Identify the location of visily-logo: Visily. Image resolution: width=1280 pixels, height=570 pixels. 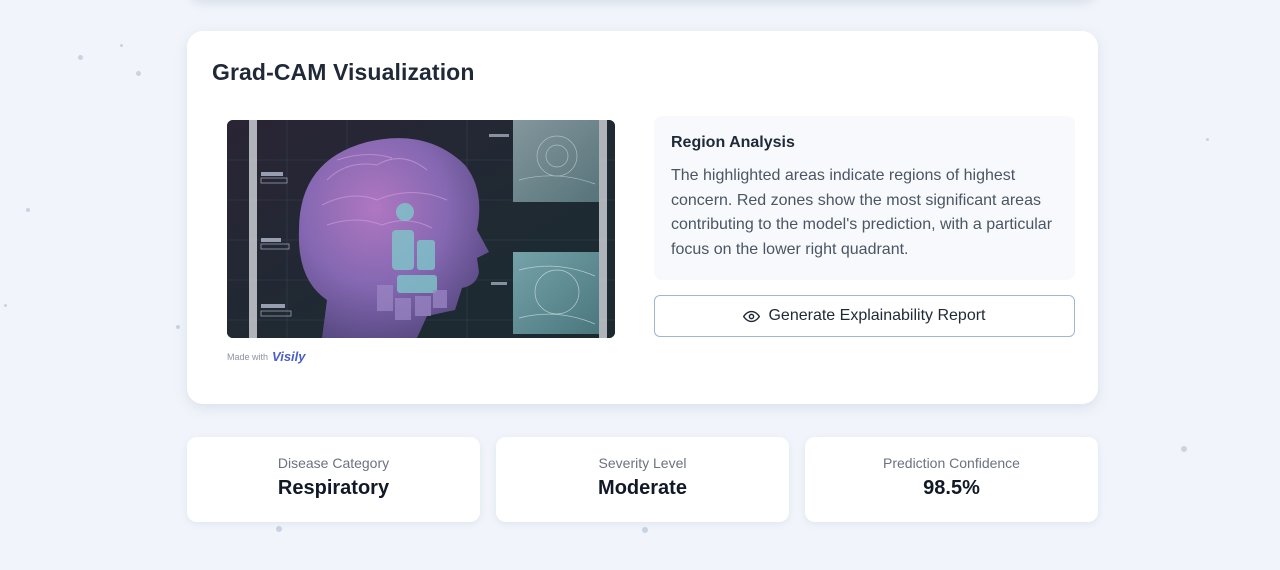
(289, 356).